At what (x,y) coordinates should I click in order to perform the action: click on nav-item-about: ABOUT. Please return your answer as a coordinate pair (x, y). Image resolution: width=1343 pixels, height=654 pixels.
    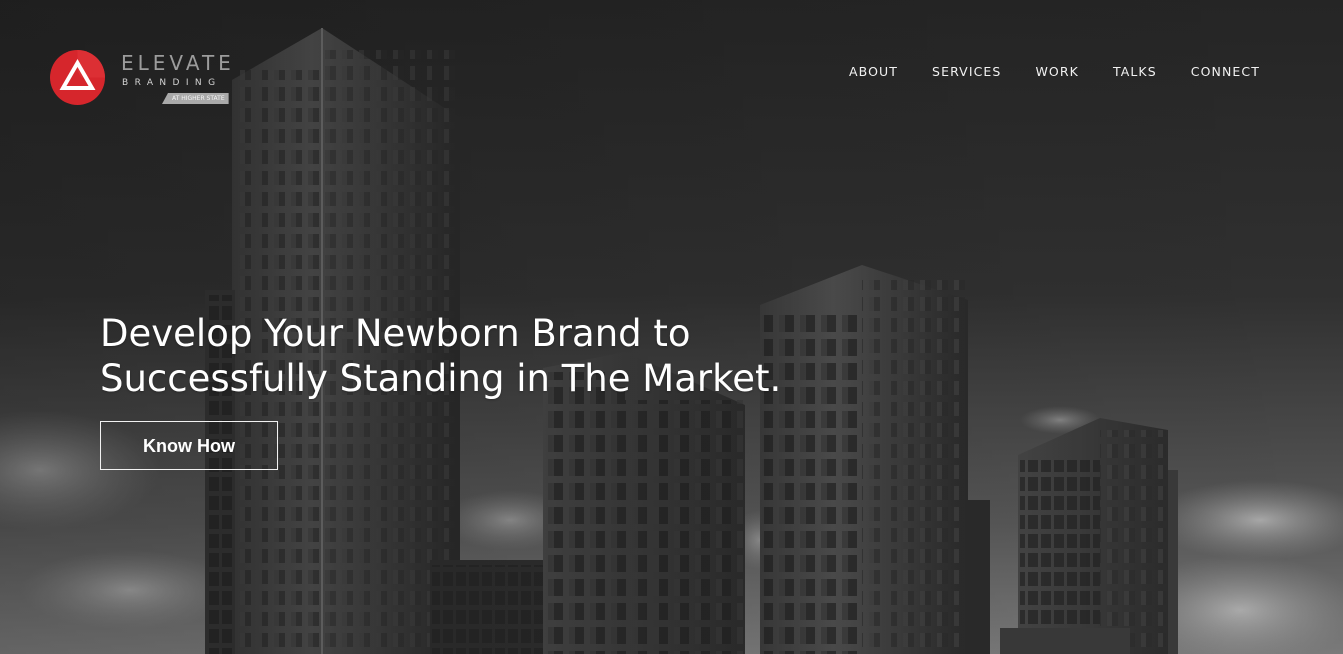
    Looking at the image, I should click on (873, 72).